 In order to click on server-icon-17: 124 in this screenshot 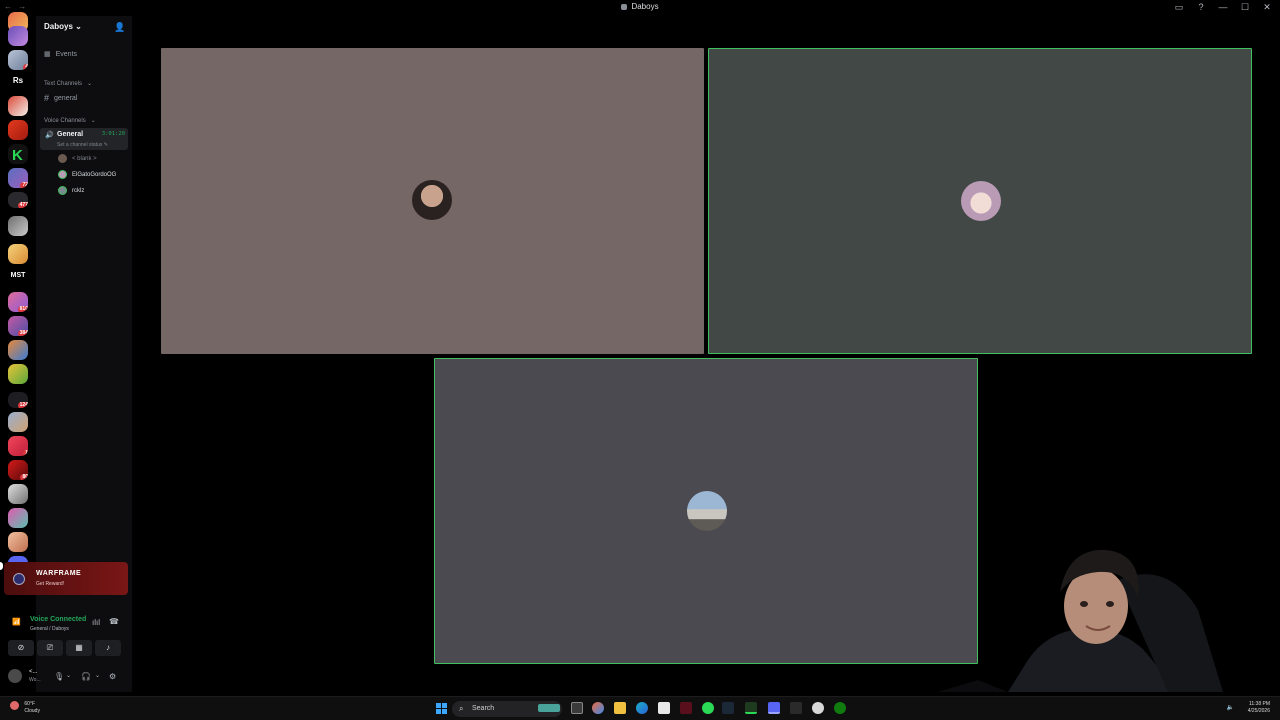, I will do `click(18, 400)`.